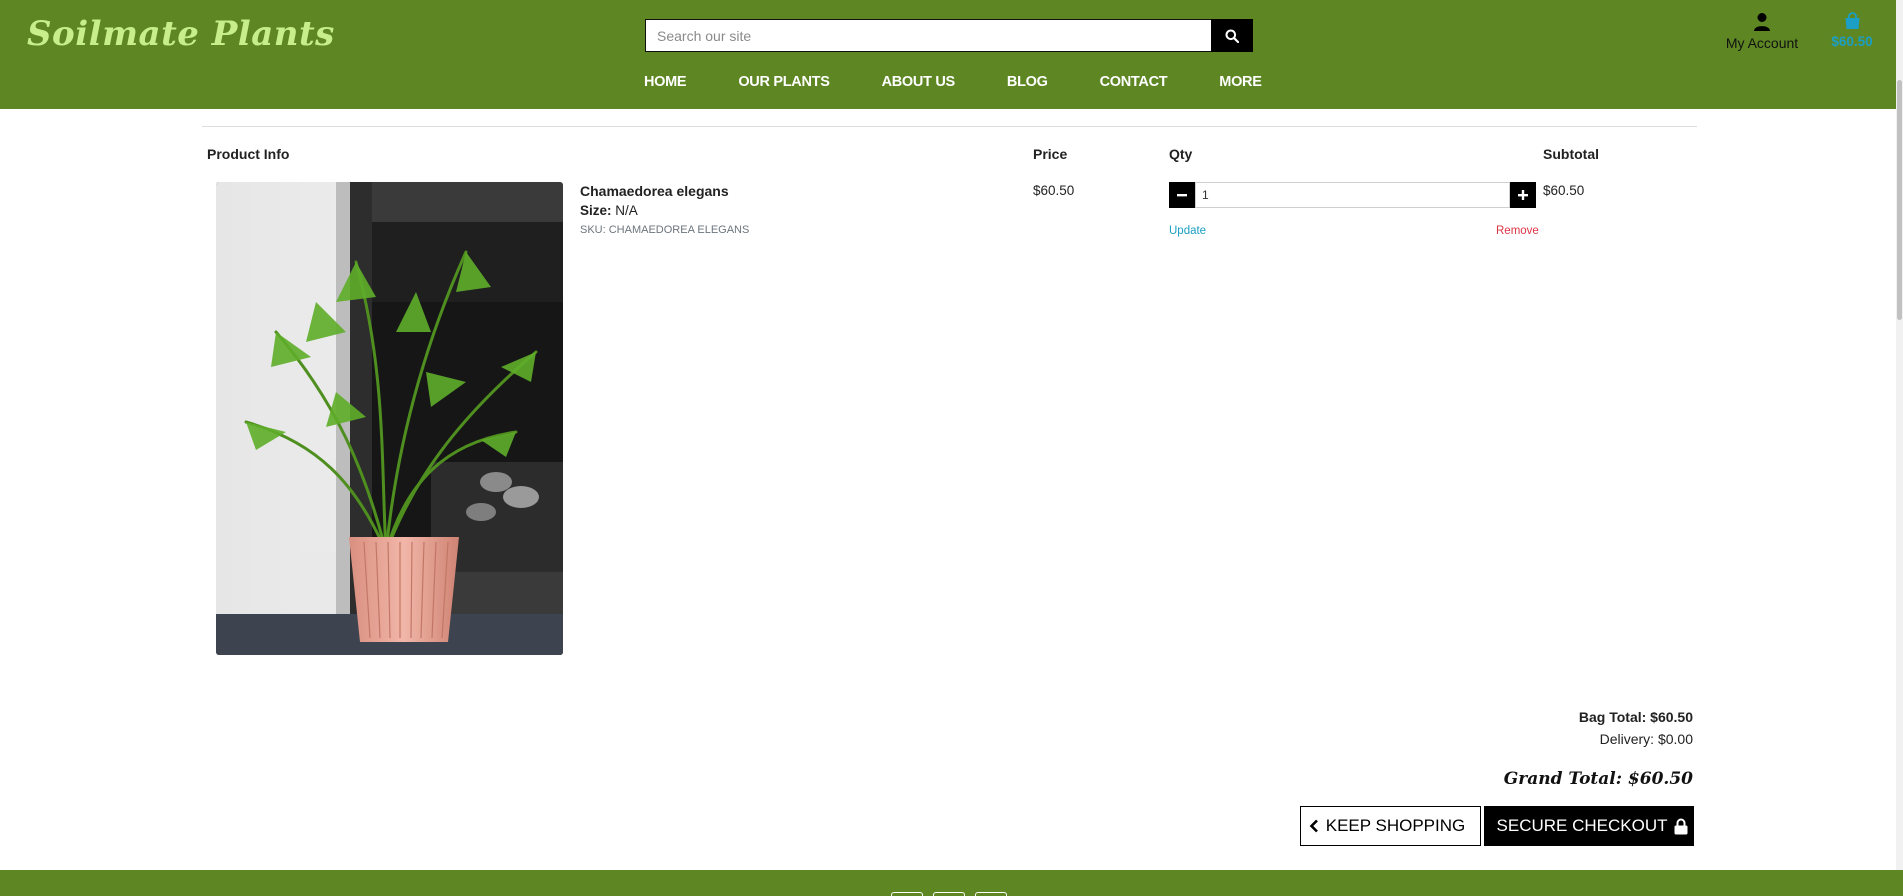 This screenshot has width=1903, height=896. Describe the element at coordinates (1181, 154) in the screenshot. I see `header-qty: Qty` at that location.